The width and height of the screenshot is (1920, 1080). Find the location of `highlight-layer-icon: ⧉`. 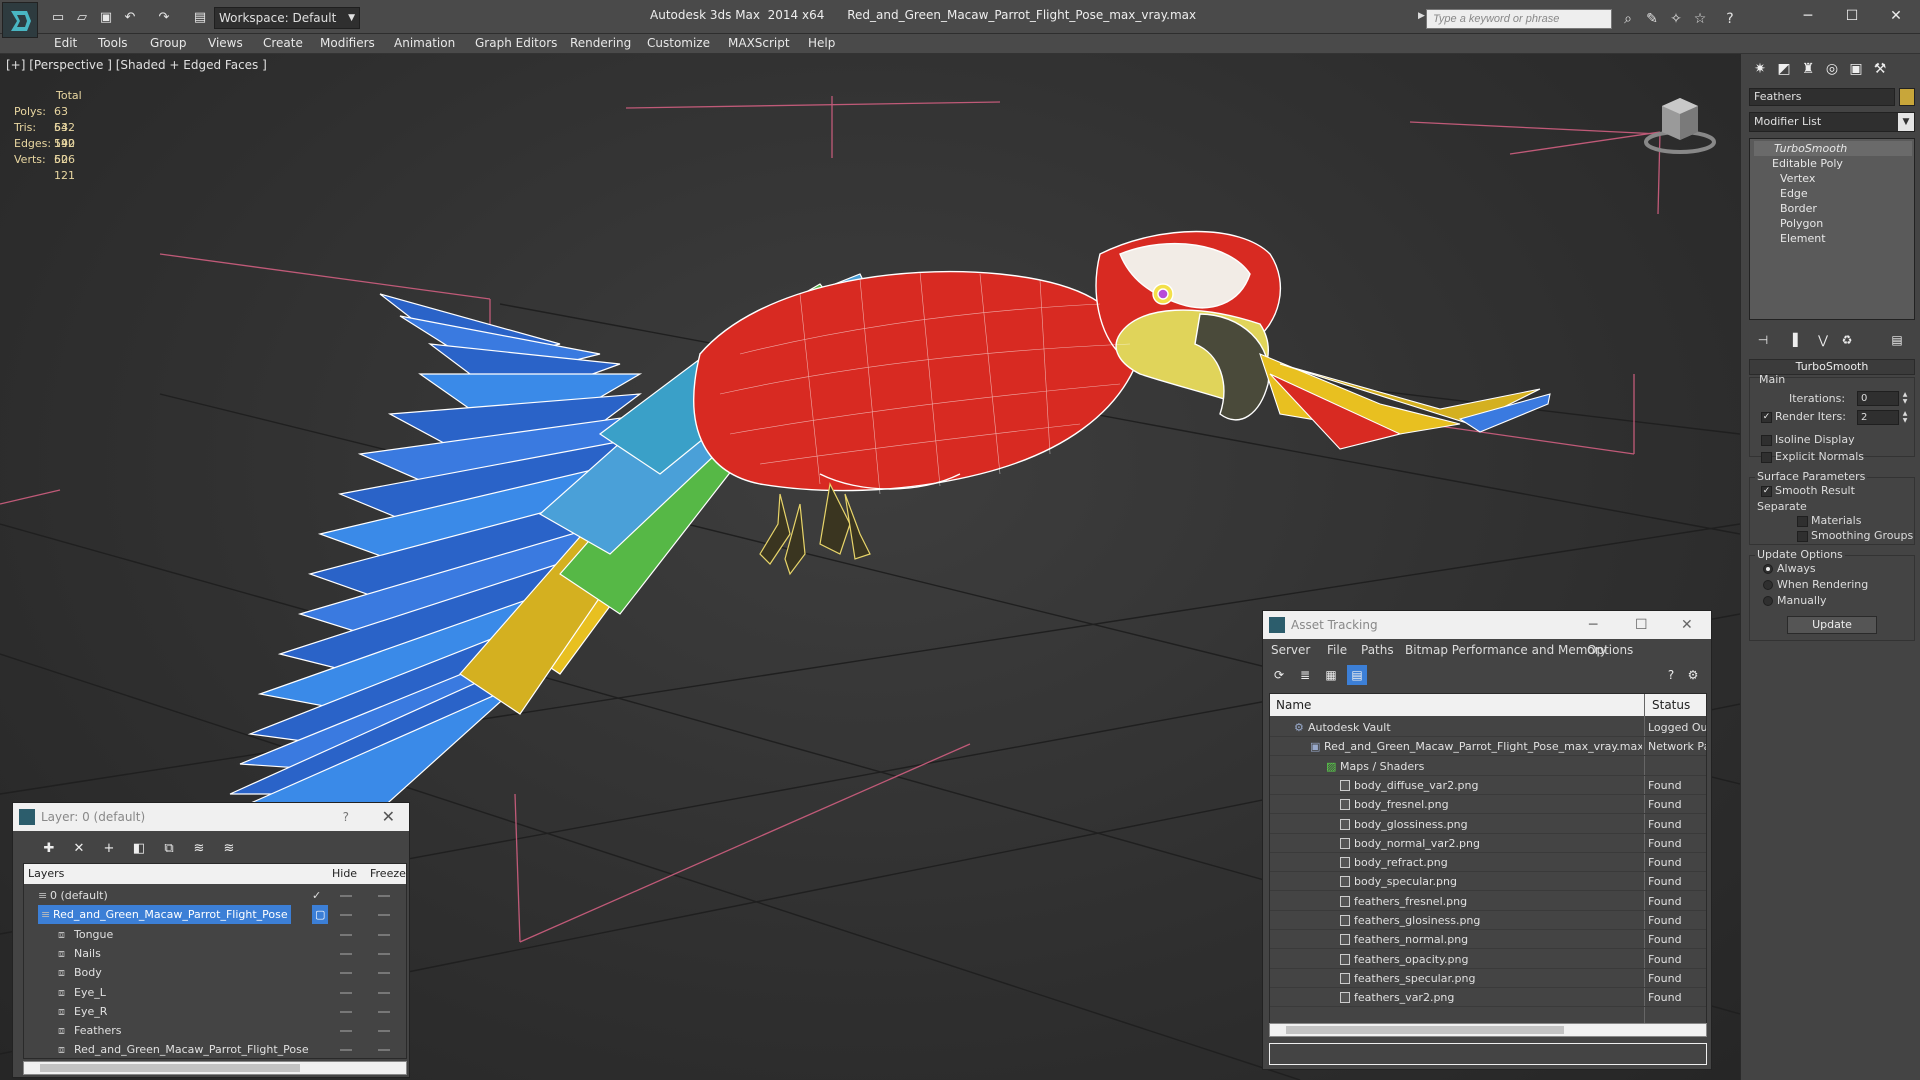

highlight-layer-icon: ⧉ is located at coordinates (169, 849).